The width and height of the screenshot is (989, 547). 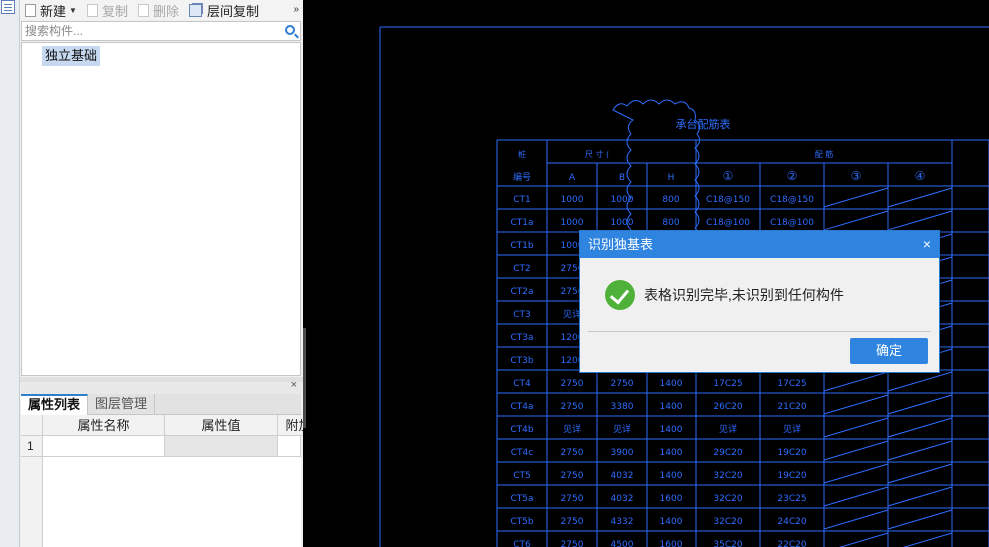 I want to click on search-icon, so click(x=290, y=30).